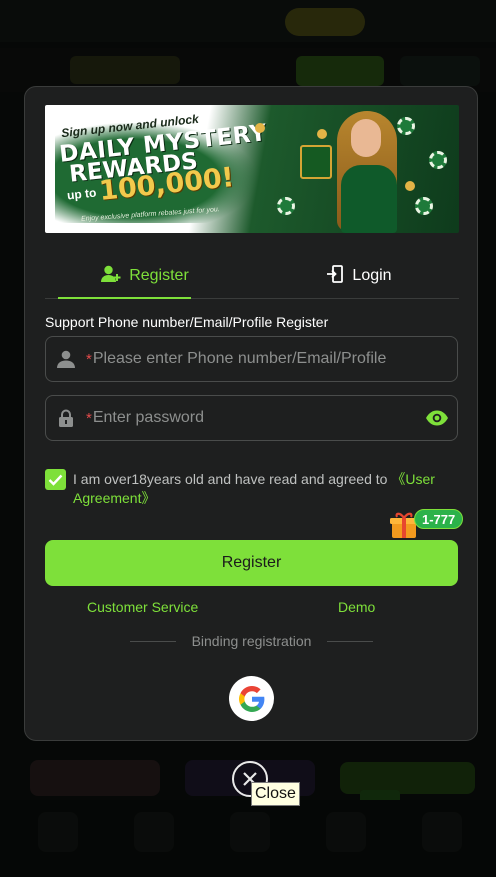 The image size is (496, 877). I want to click on gift-badge-label: 1-777, so click(439, 519).